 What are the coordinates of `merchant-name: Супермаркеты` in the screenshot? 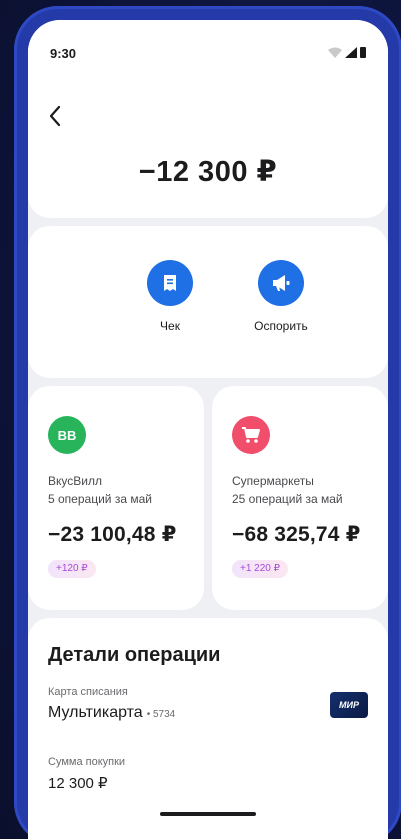 It's located at (273, 481).